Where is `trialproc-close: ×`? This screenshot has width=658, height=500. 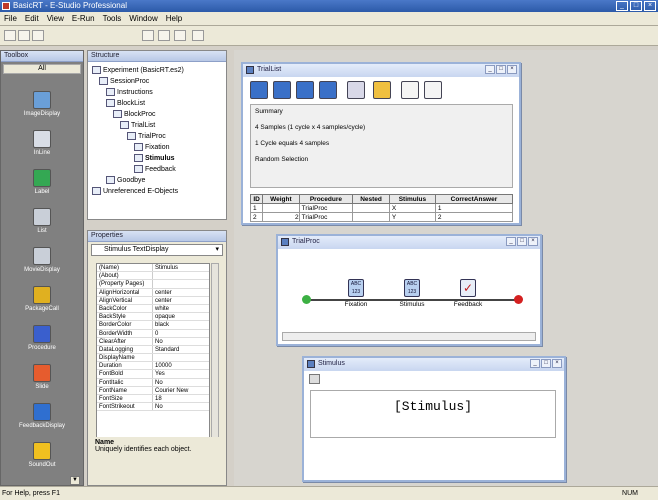 trialproc-close: × is located at coordinates (533, 241).